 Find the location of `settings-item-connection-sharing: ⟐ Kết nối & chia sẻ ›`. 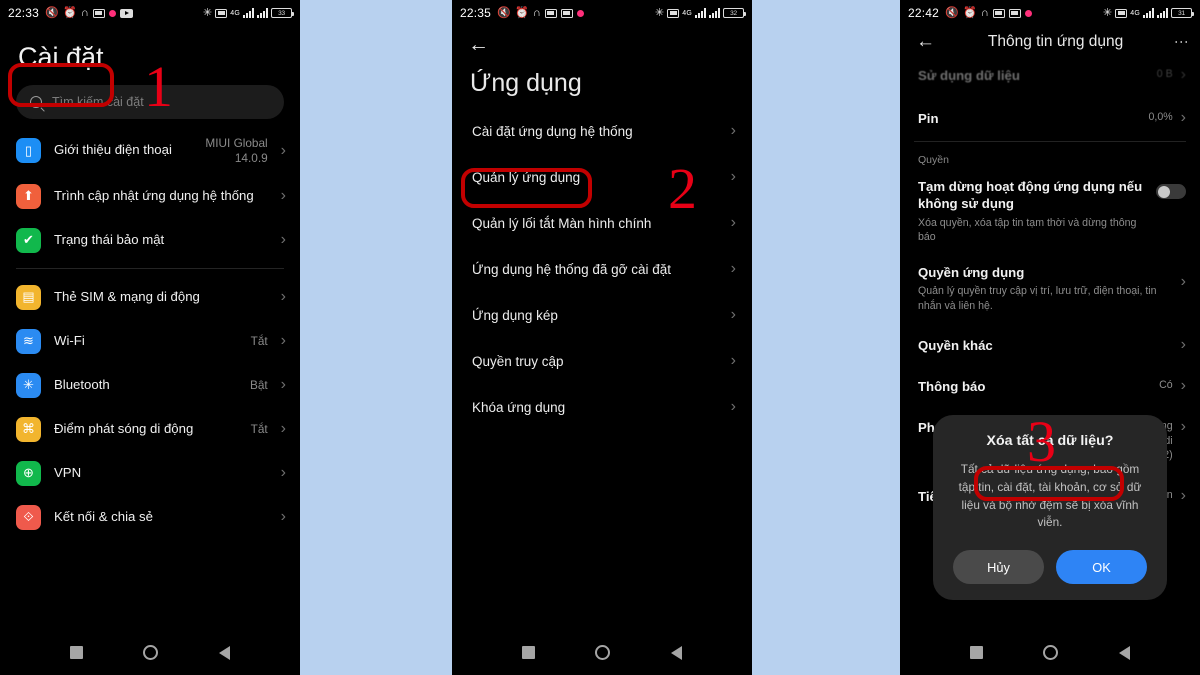

settings-item-connection-sharing: ⟐ Kết nối & chia sẻ › is located at coordinates (150, 517).